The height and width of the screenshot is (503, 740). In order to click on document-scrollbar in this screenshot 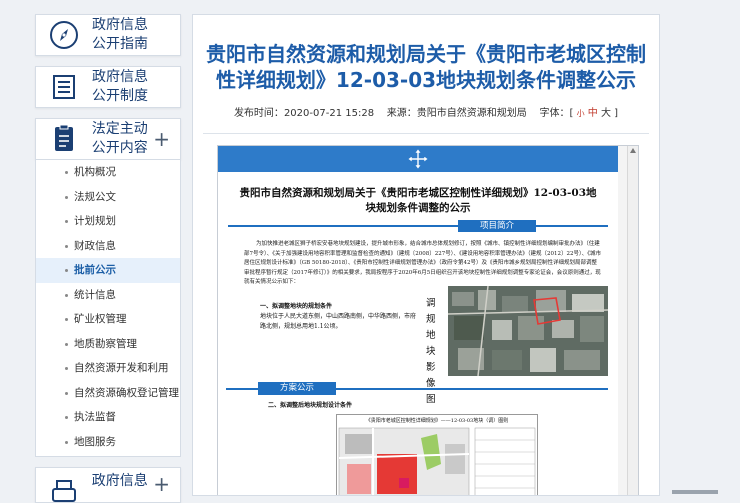, I will do `click(632, 320)`.